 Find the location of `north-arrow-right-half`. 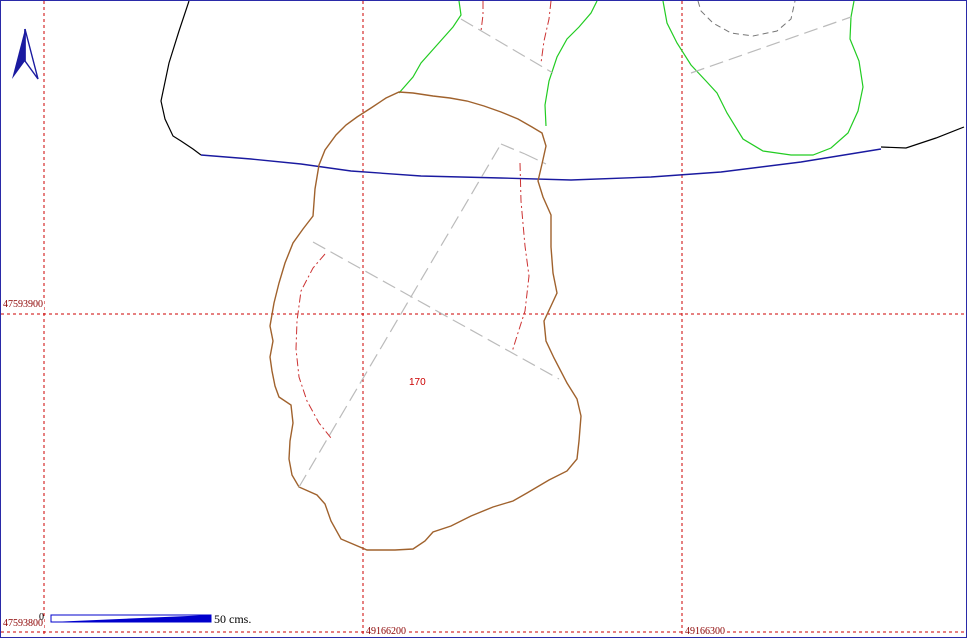

north-arrow-right-half is located at coordinates (31, 54).